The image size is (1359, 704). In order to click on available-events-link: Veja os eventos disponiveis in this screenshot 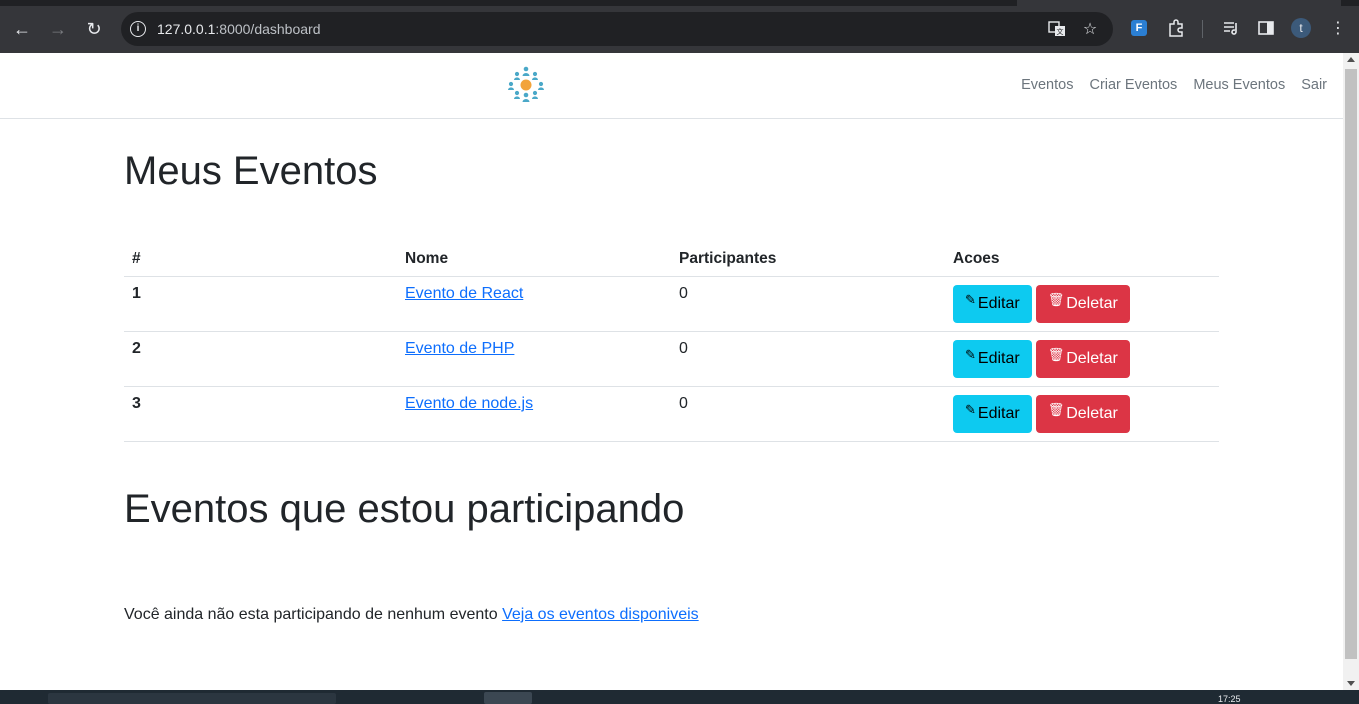, I will do `click(600, 614)`.